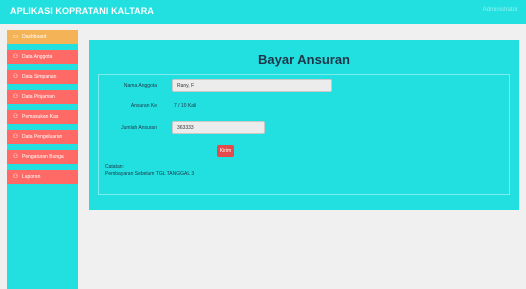 The width and height of the screenshot is (526, 289). What do you see at coordinates (225, 151) in the screenshot?
I see `submit-button: Kirim` at bounding box center [225, 151].